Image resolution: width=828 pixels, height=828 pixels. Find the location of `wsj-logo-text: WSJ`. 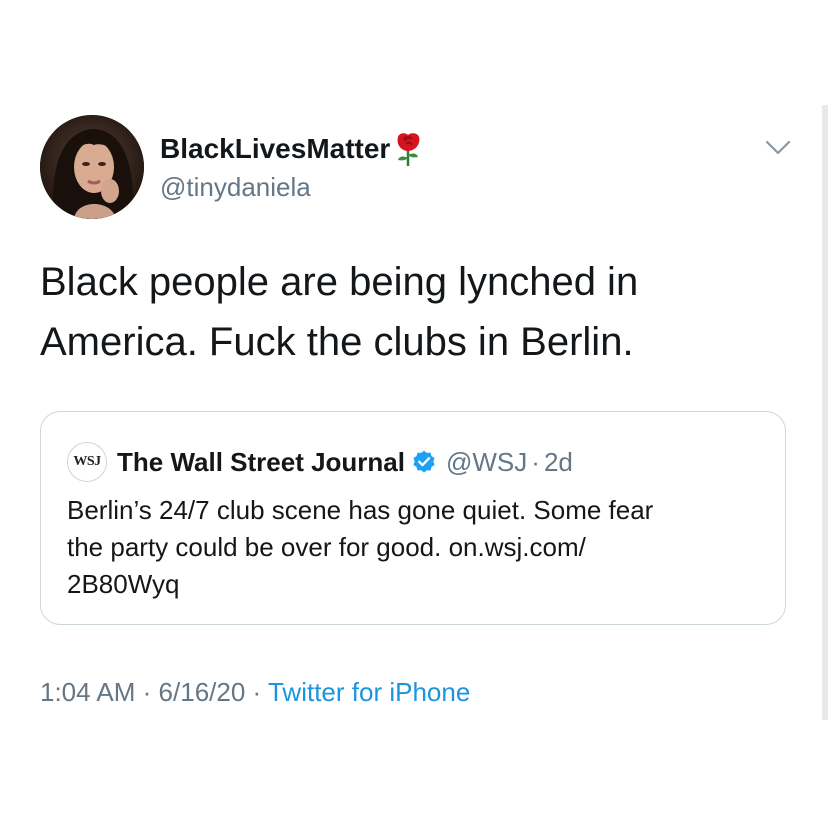

wsj-logo-text: WSJ is located at coordinates (87, 461).